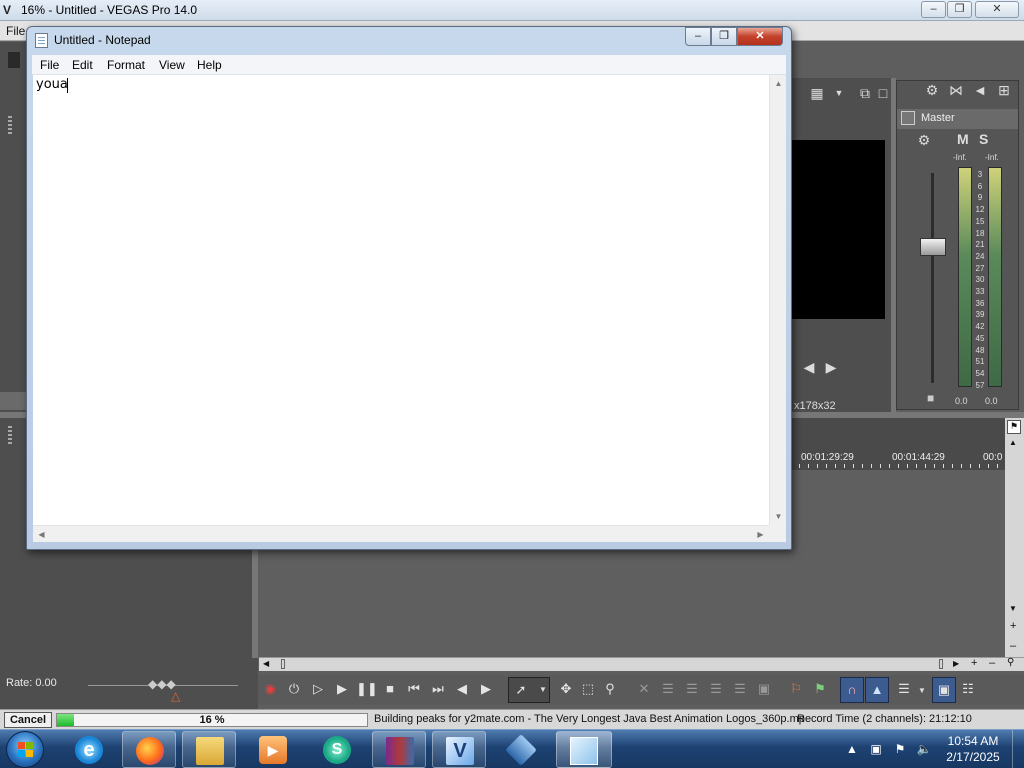 The image size is (1024, 768). Describe the element at coordinates (865, 93) in the screenshot. I see `copy-snapshot-icon: ⧉` at that location.